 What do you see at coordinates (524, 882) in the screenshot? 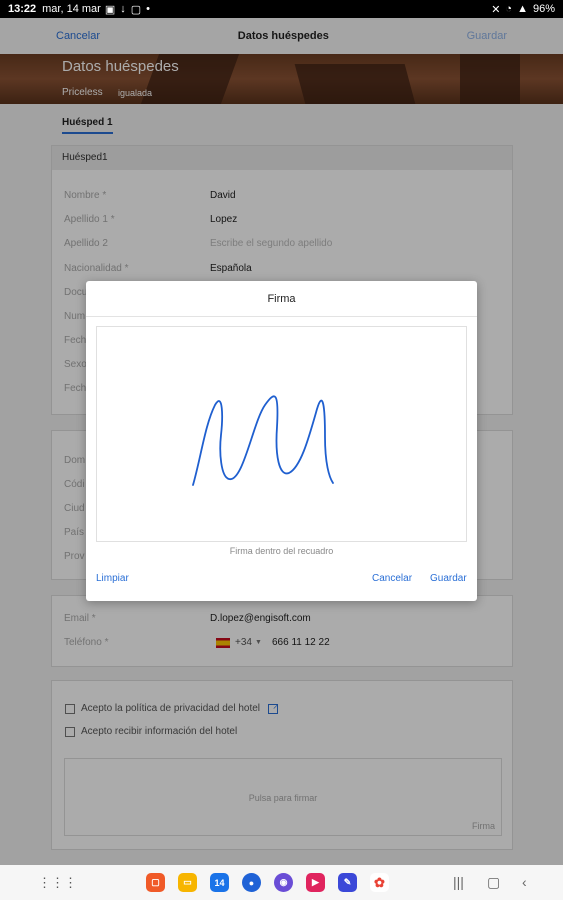
I see `back-icon: ‹` at bounding box center [524, 882].